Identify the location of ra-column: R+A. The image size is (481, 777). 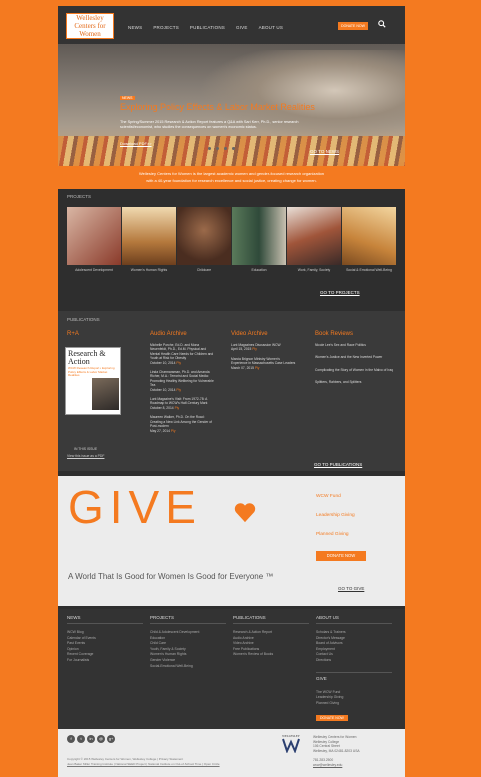
(73, 337).